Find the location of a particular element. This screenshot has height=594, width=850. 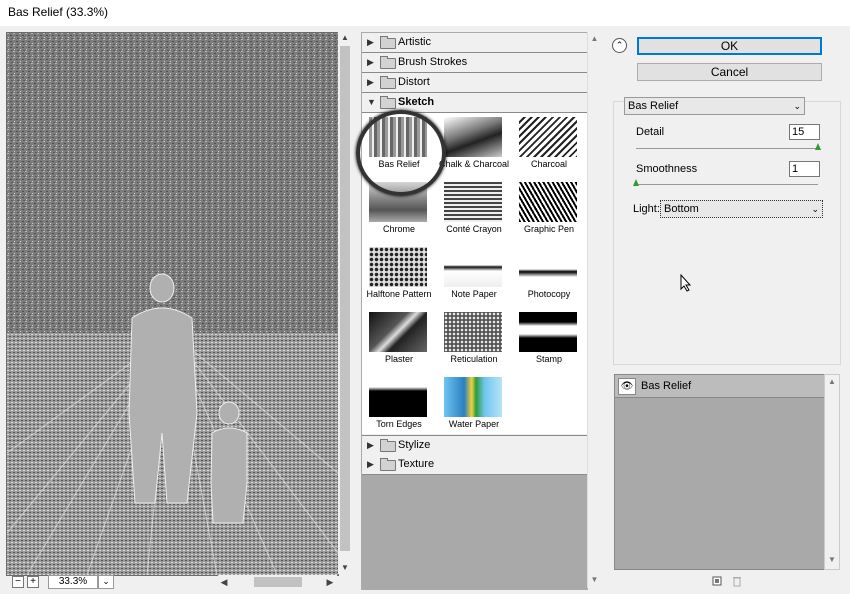

water-paper-thumbnail is located at coordinates (473, 397).